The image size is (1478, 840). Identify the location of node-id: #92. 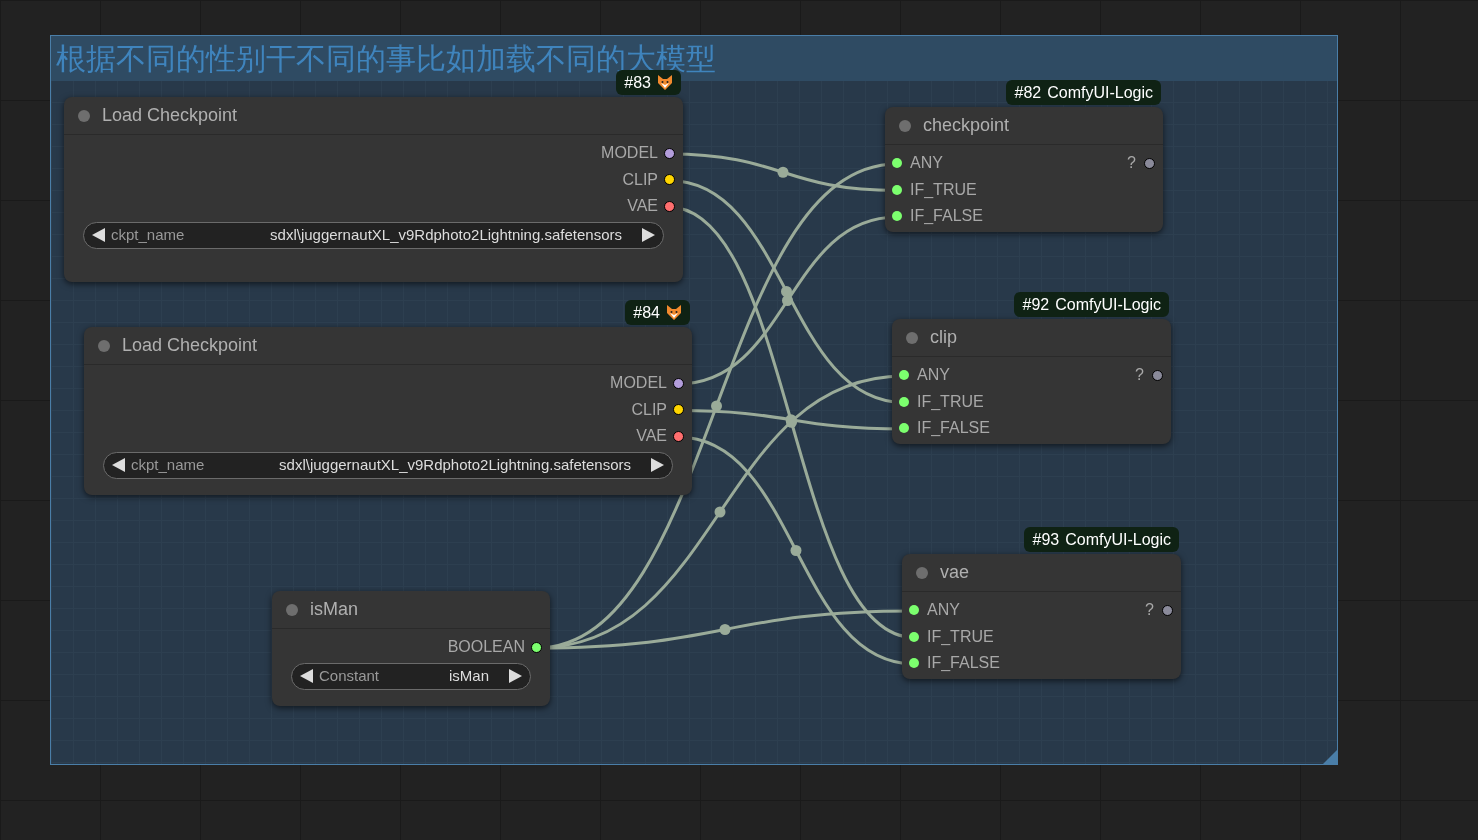
(1036, 304).